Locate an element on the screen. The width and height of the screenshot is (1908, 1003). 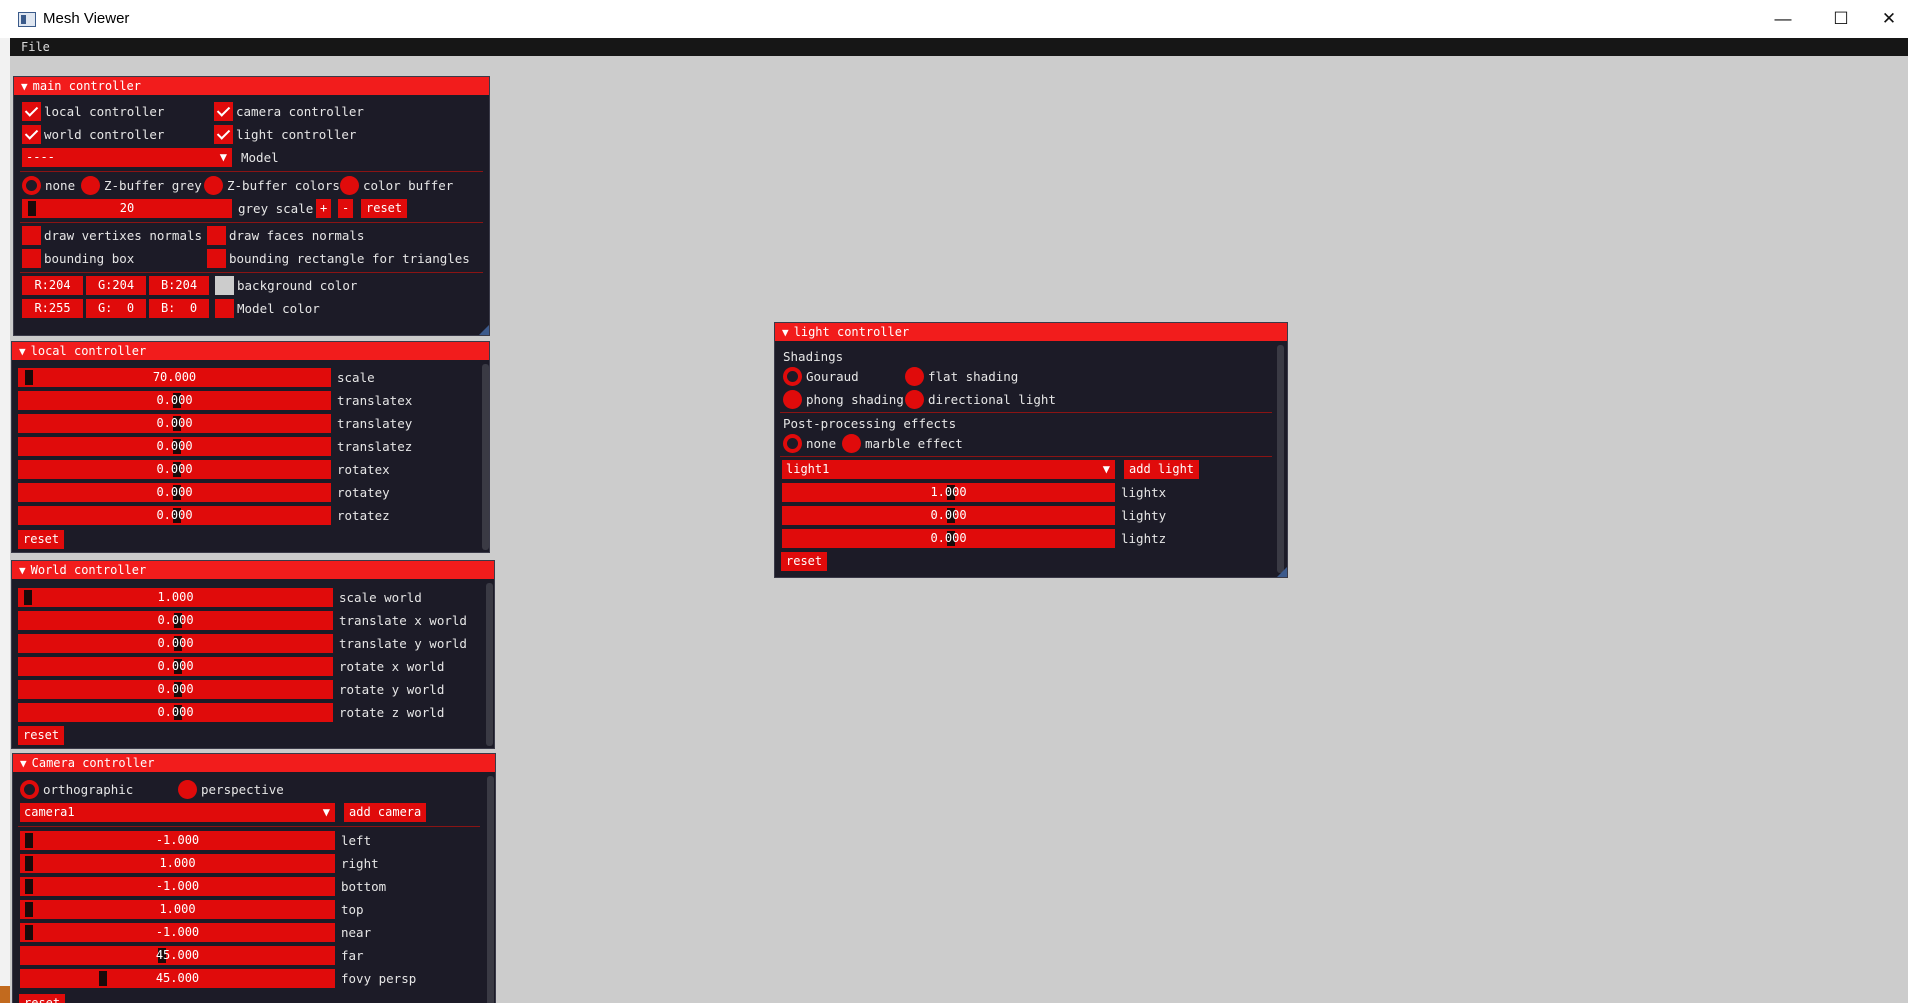
draw-face-normals-checkbox is located at coordinates (216, 235).